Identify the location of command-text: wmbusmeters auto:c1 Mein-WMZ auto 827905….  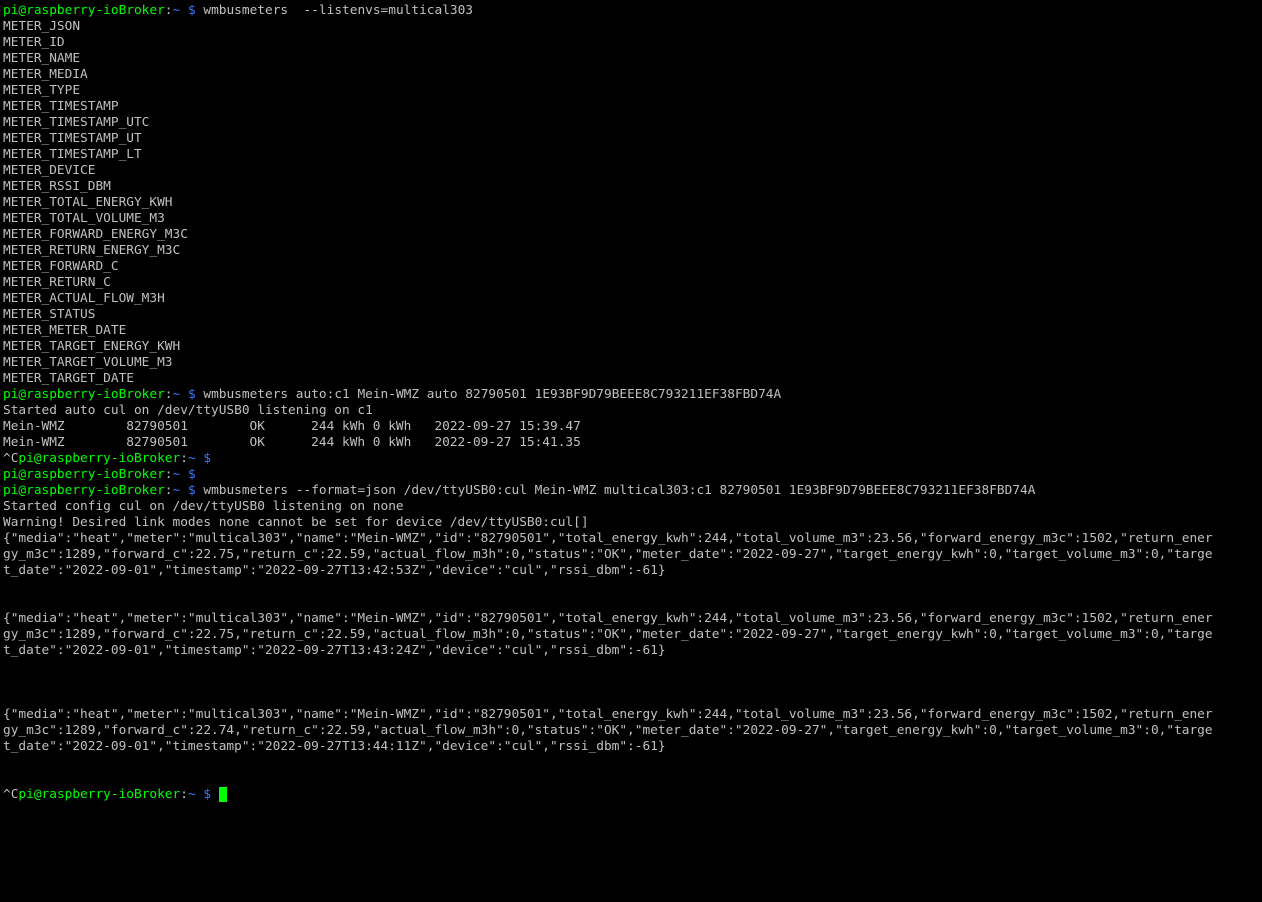
(492, 394).